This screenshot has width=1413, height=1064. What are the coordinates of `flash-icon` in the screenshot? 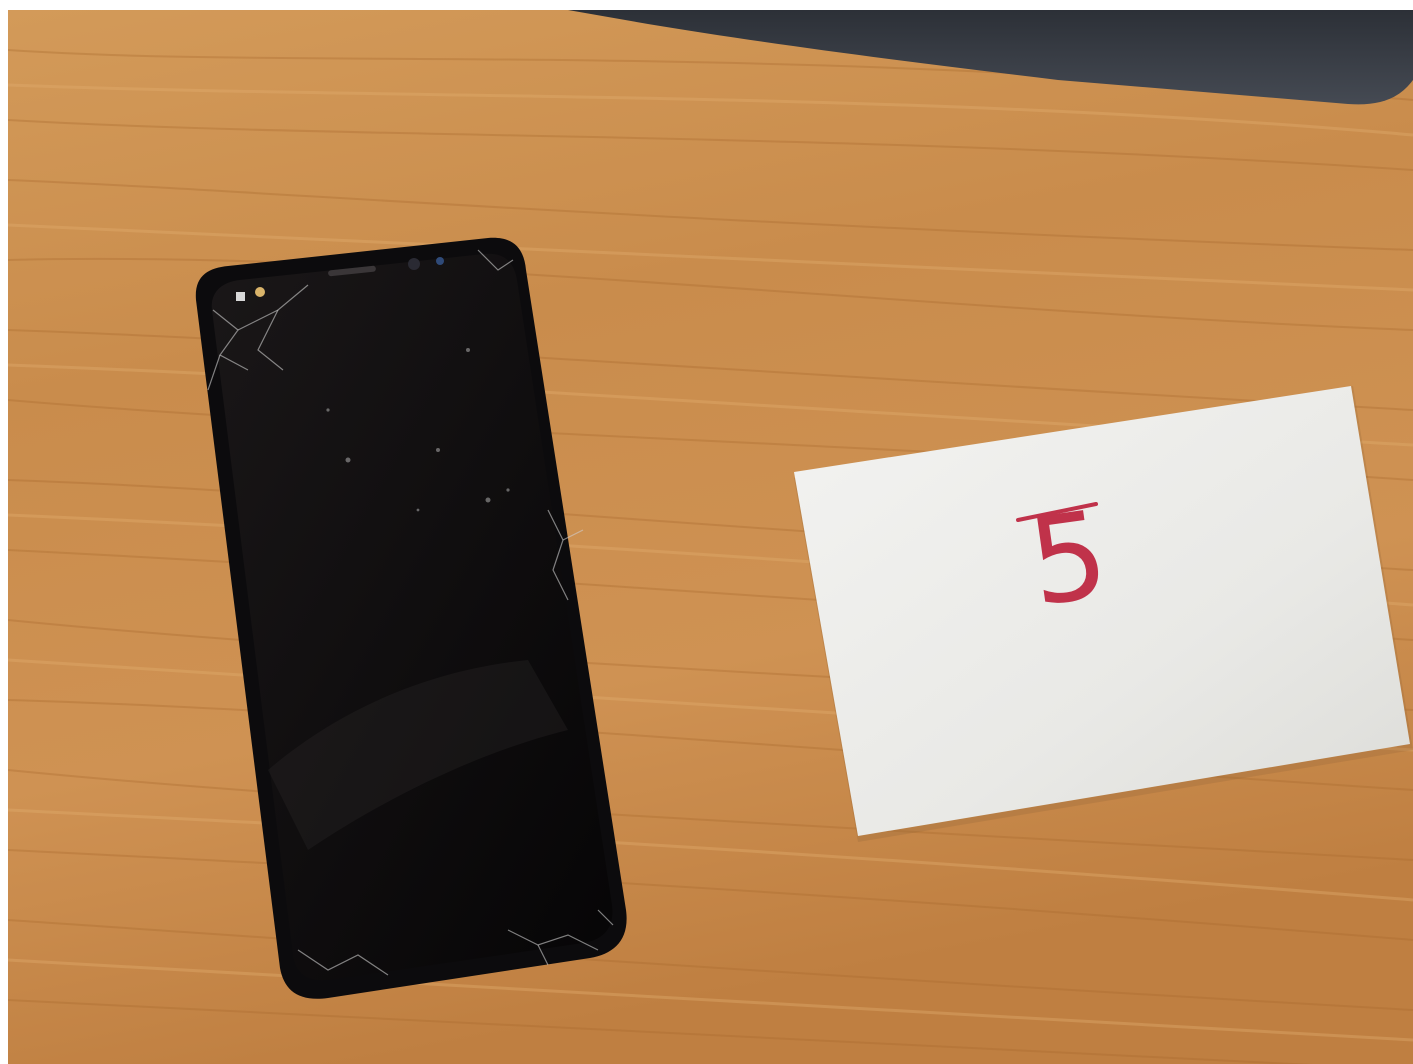 It's located at (260, 292).